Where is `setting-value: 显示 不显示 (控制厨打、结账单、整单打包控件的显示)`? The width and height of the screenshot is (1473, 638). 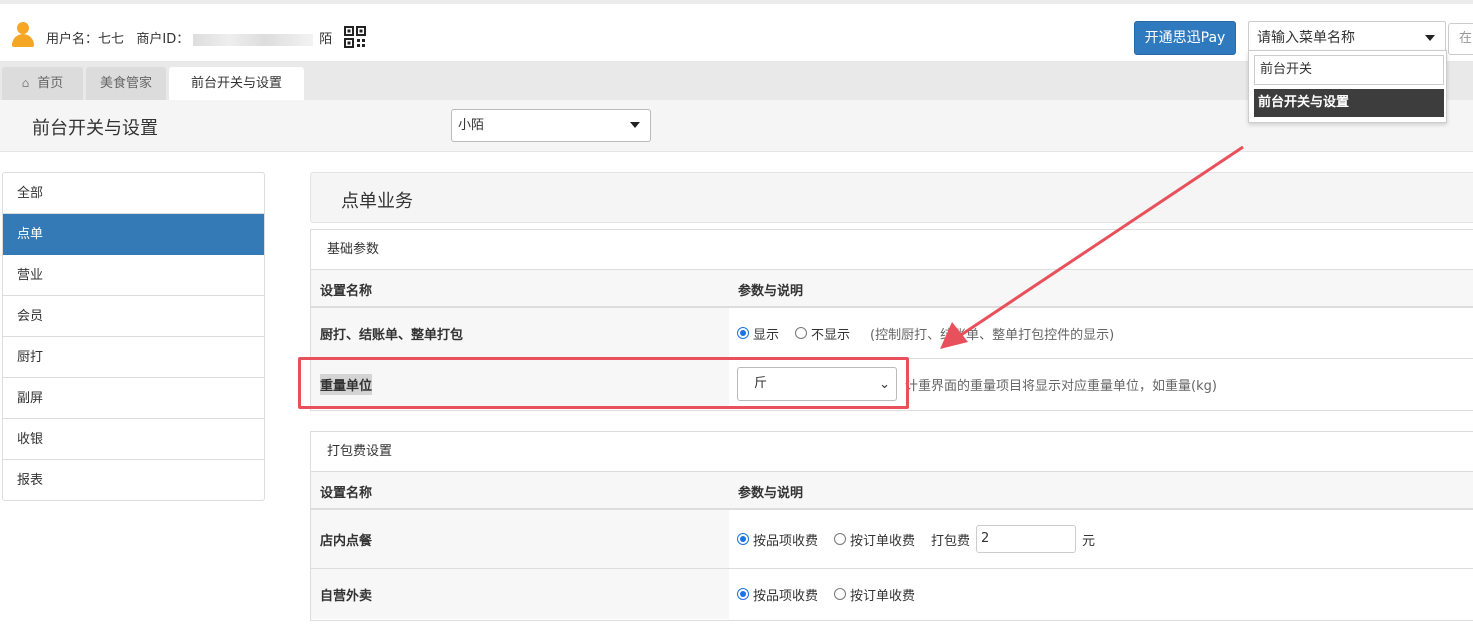 setting-value: 显示 不显示 (控制厨打、结账单、整单打包控件的显示) is located at coordinates (1101, 333).